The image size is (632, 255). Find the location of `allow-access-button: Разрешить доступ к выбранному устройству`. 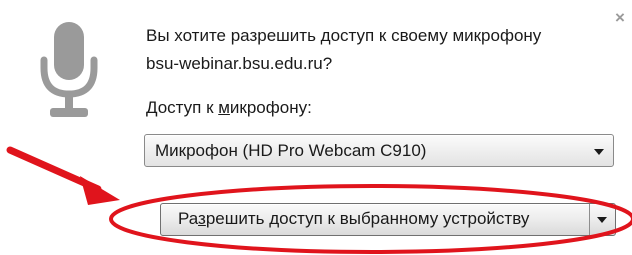

allow-access-button: Разрешить доступ к выбранному устройству is located at coordinates (375, 219).